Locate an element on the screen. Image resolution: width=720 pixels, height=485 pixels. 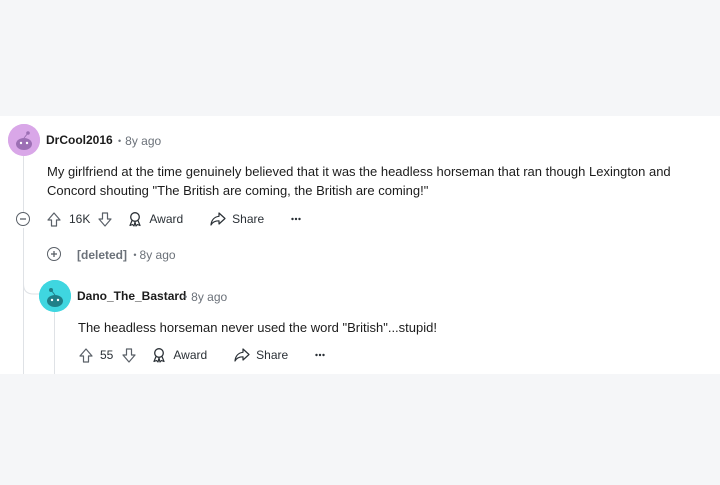
plus-circle-icon is located at coordinates (54, 254).